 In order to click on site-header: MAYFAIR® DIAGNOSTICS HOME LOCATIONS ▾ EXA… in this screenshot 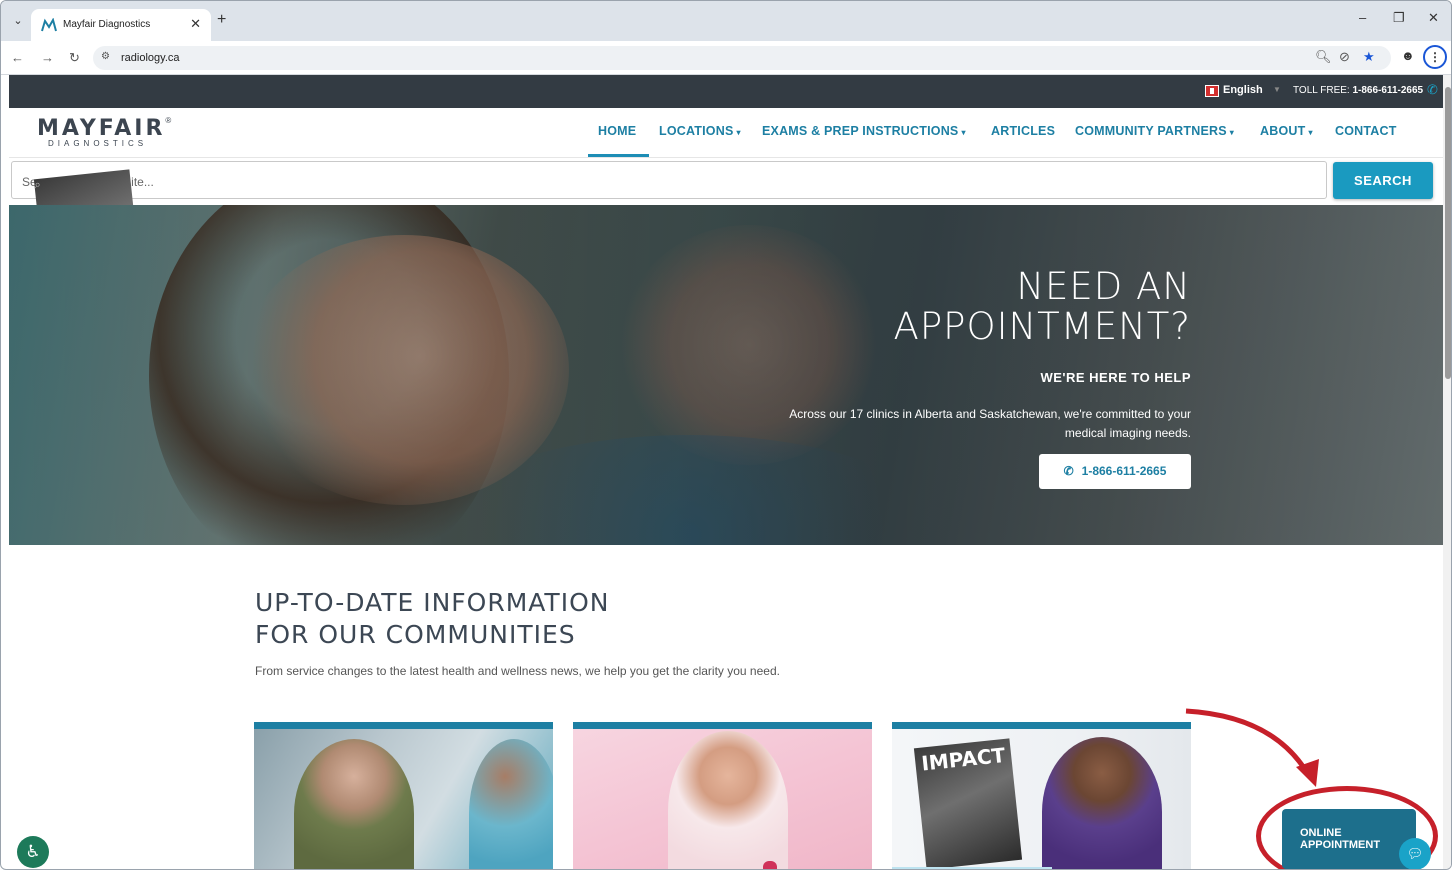, I will do `click(726, 133)`.